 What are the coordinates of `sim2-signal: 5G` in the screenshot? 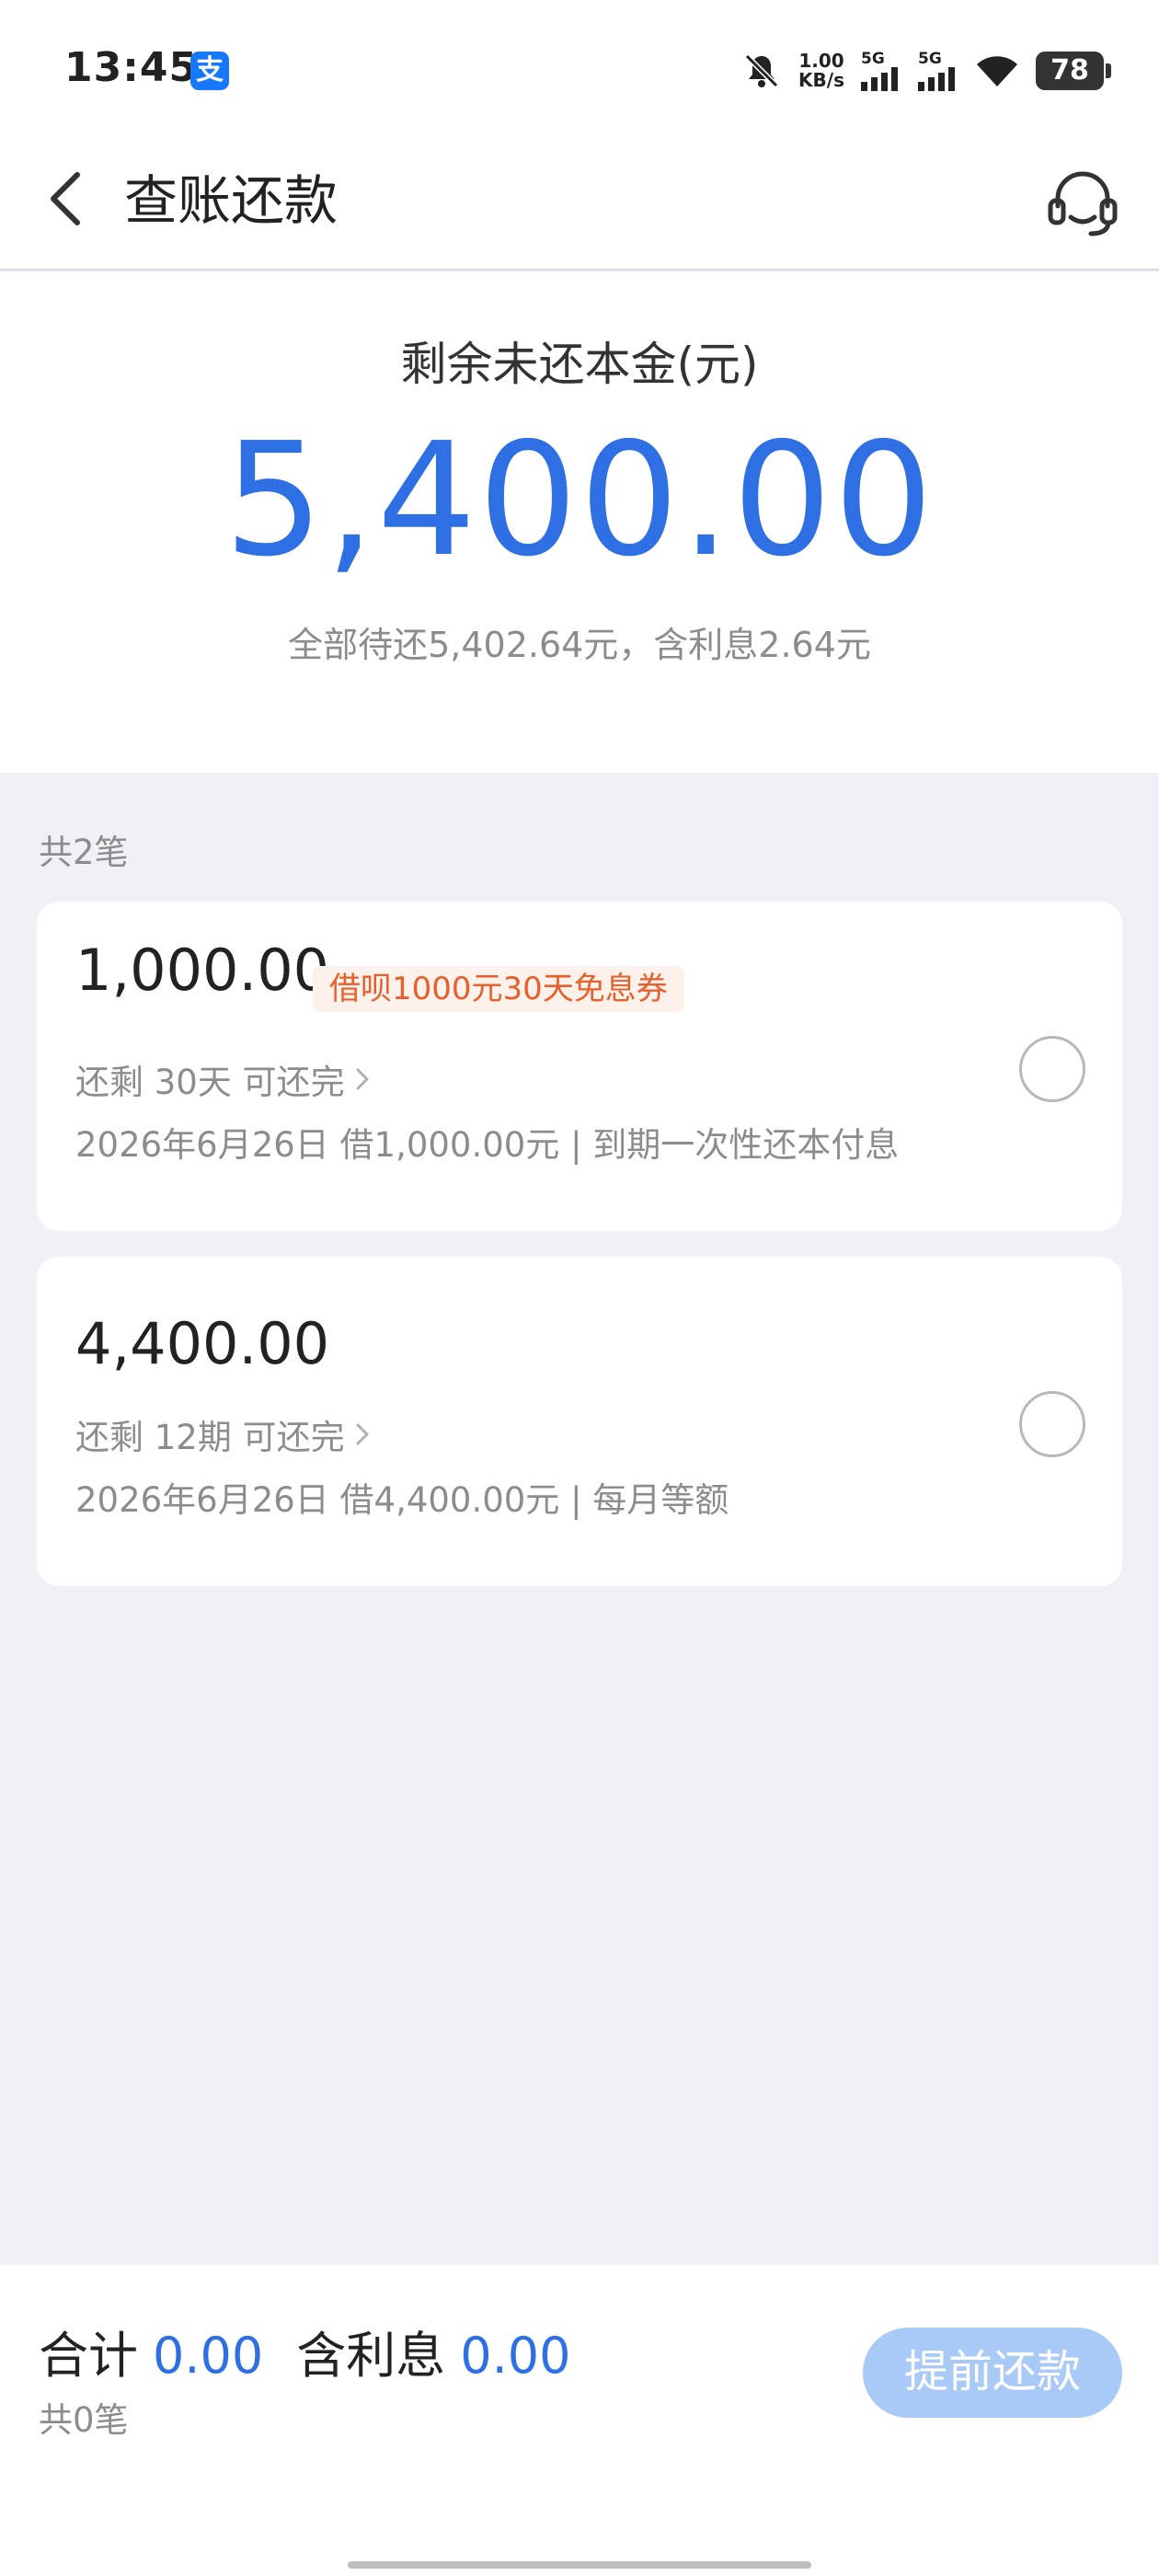 It's located at (938, 70).